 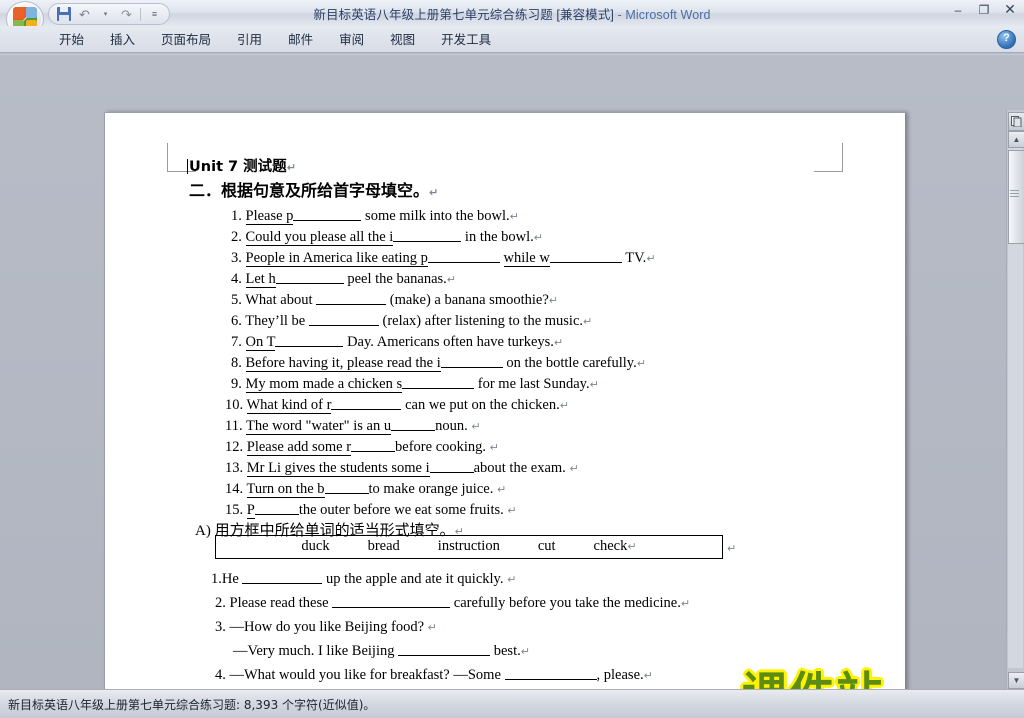 I want to click on item-number: 15., so click(x=234, y=510).